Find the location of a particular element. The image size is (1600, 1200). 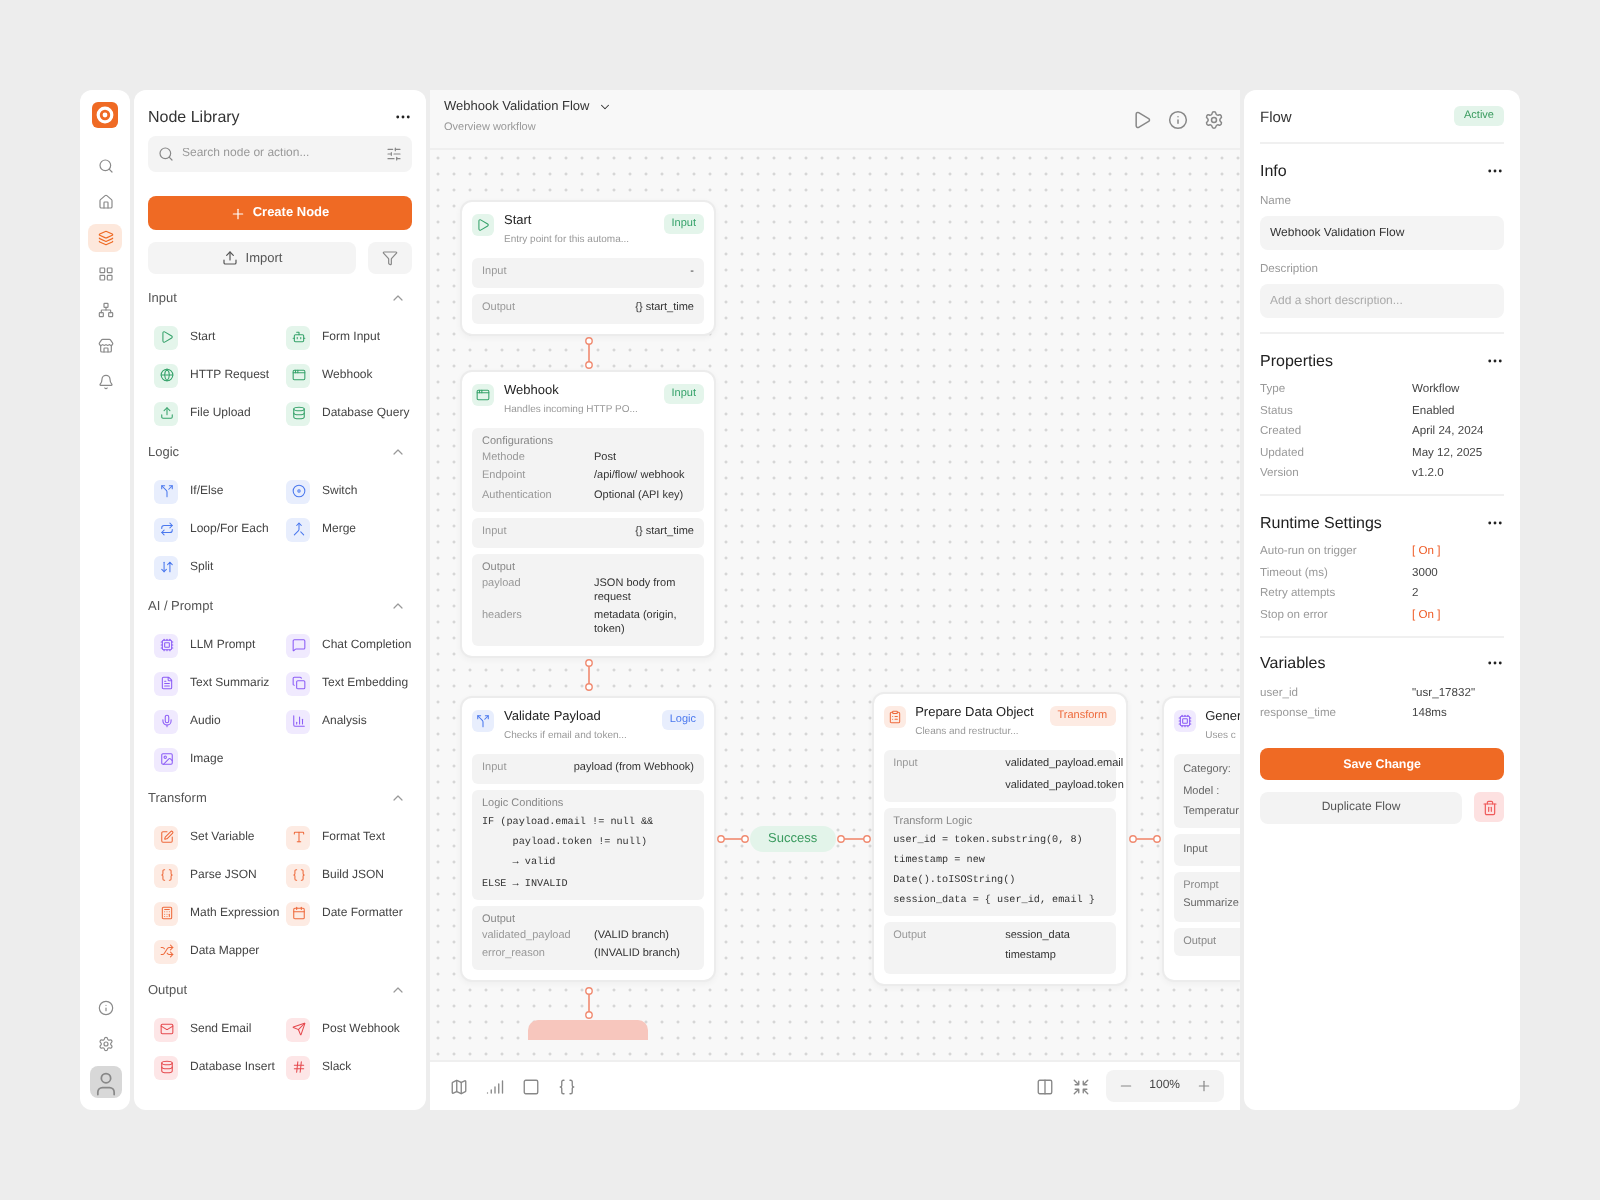

nav-item is located at coordinates (105, 238).